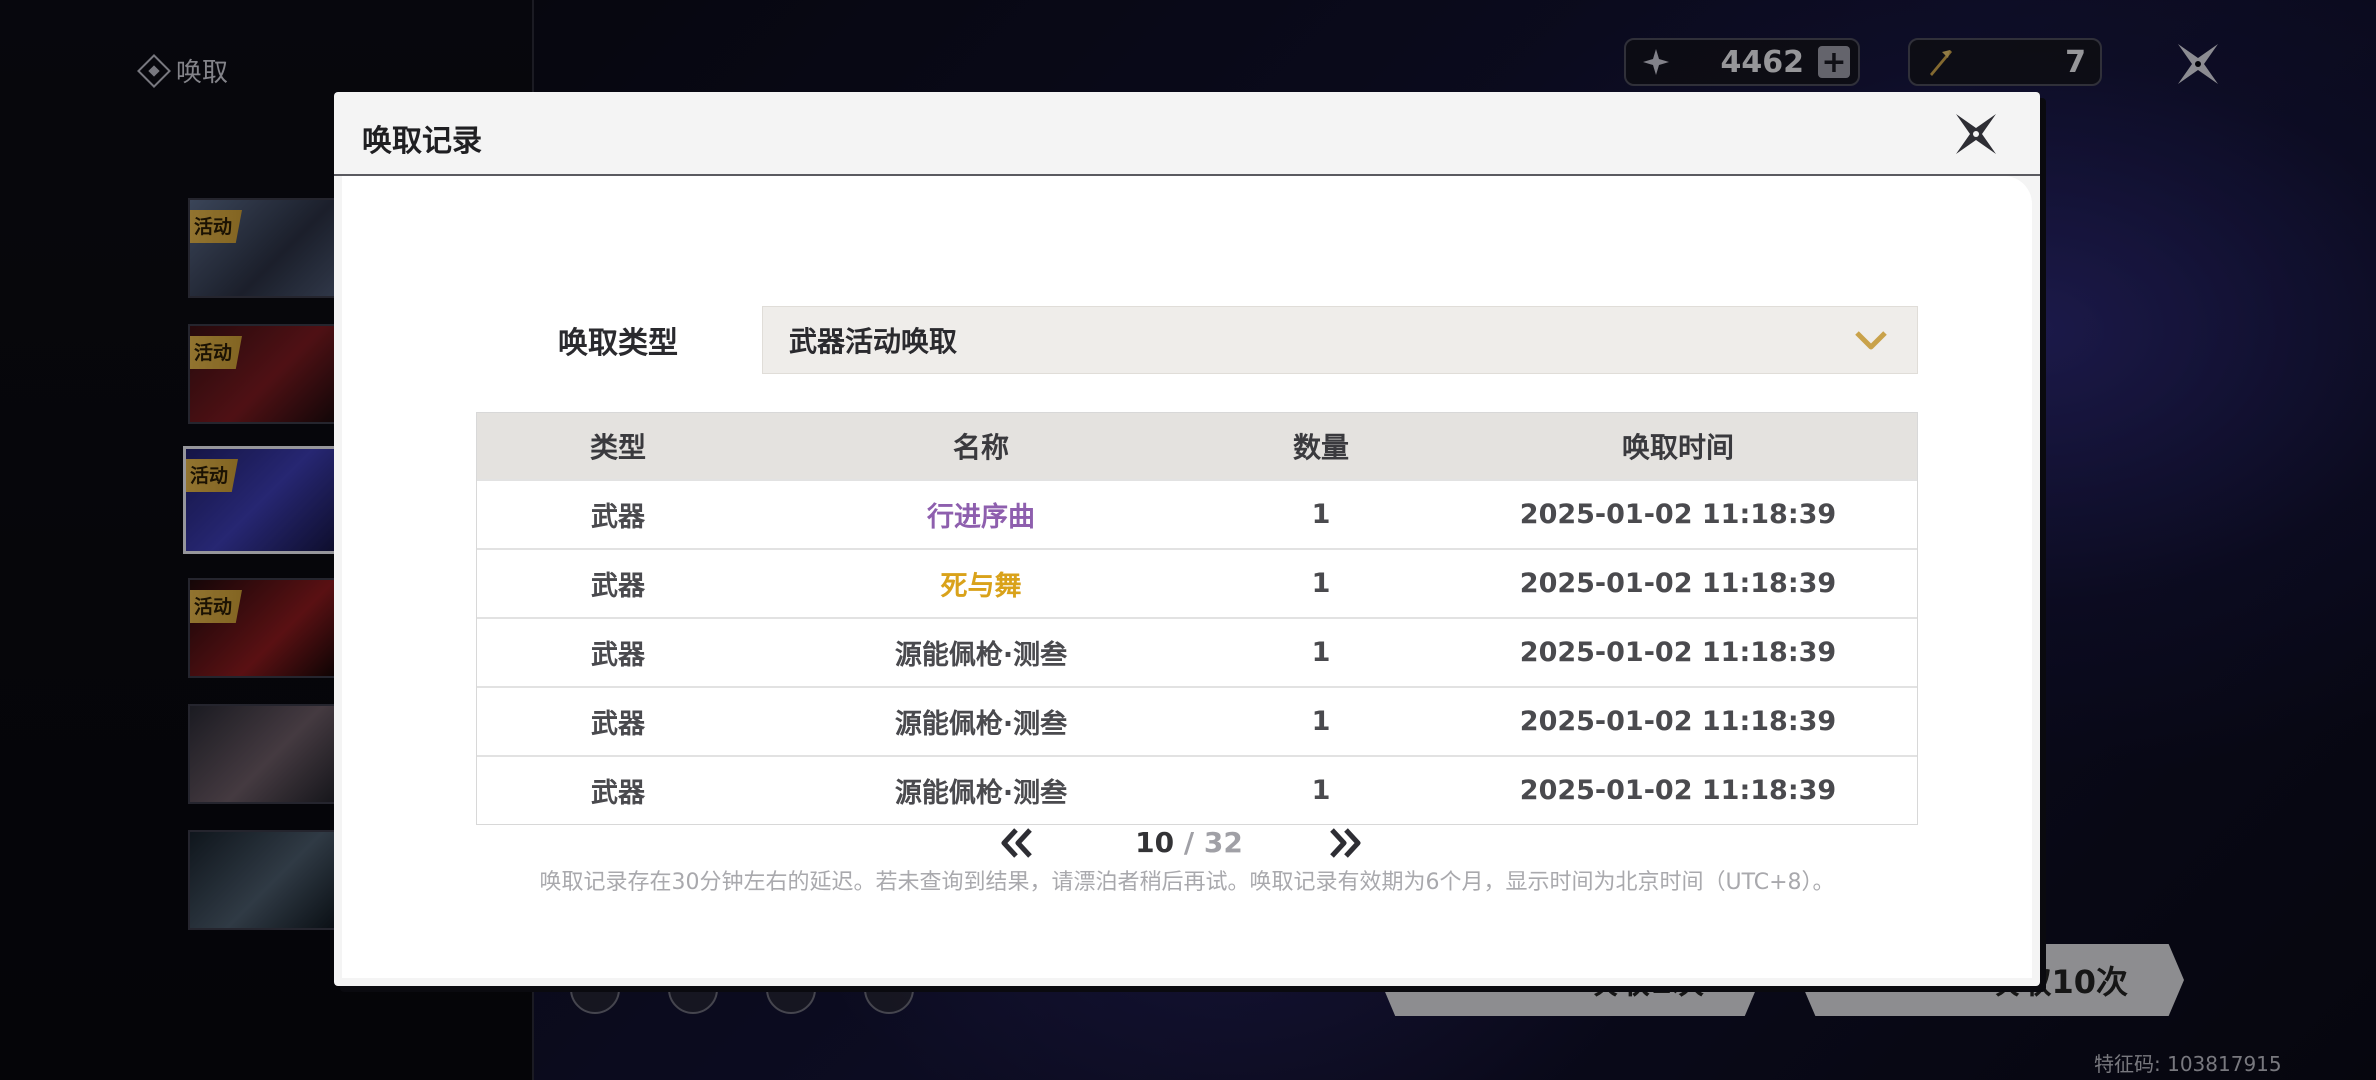  What do you see at coordinates (1320, 447) in the screenshot?
I see `column-header-count: 数量` at bounding box center [1320, 447].